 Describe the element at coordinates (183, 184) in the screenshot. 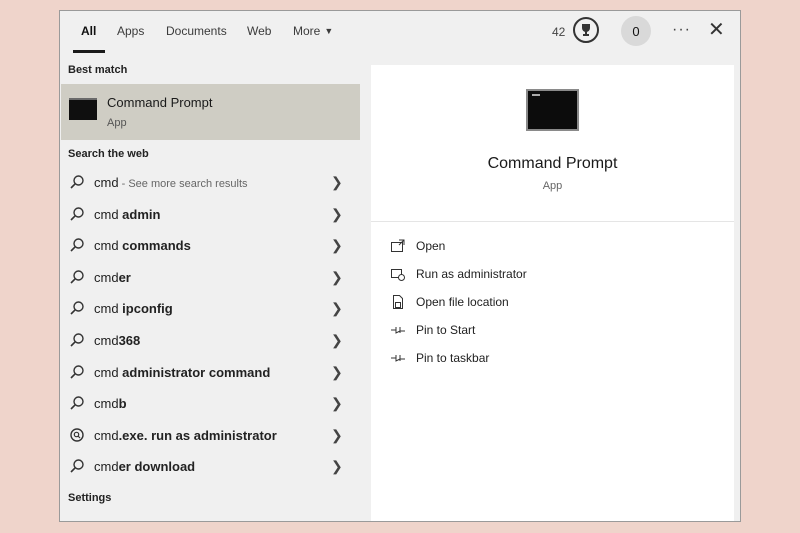

I see `query-suffix: - See more search results` at that location.